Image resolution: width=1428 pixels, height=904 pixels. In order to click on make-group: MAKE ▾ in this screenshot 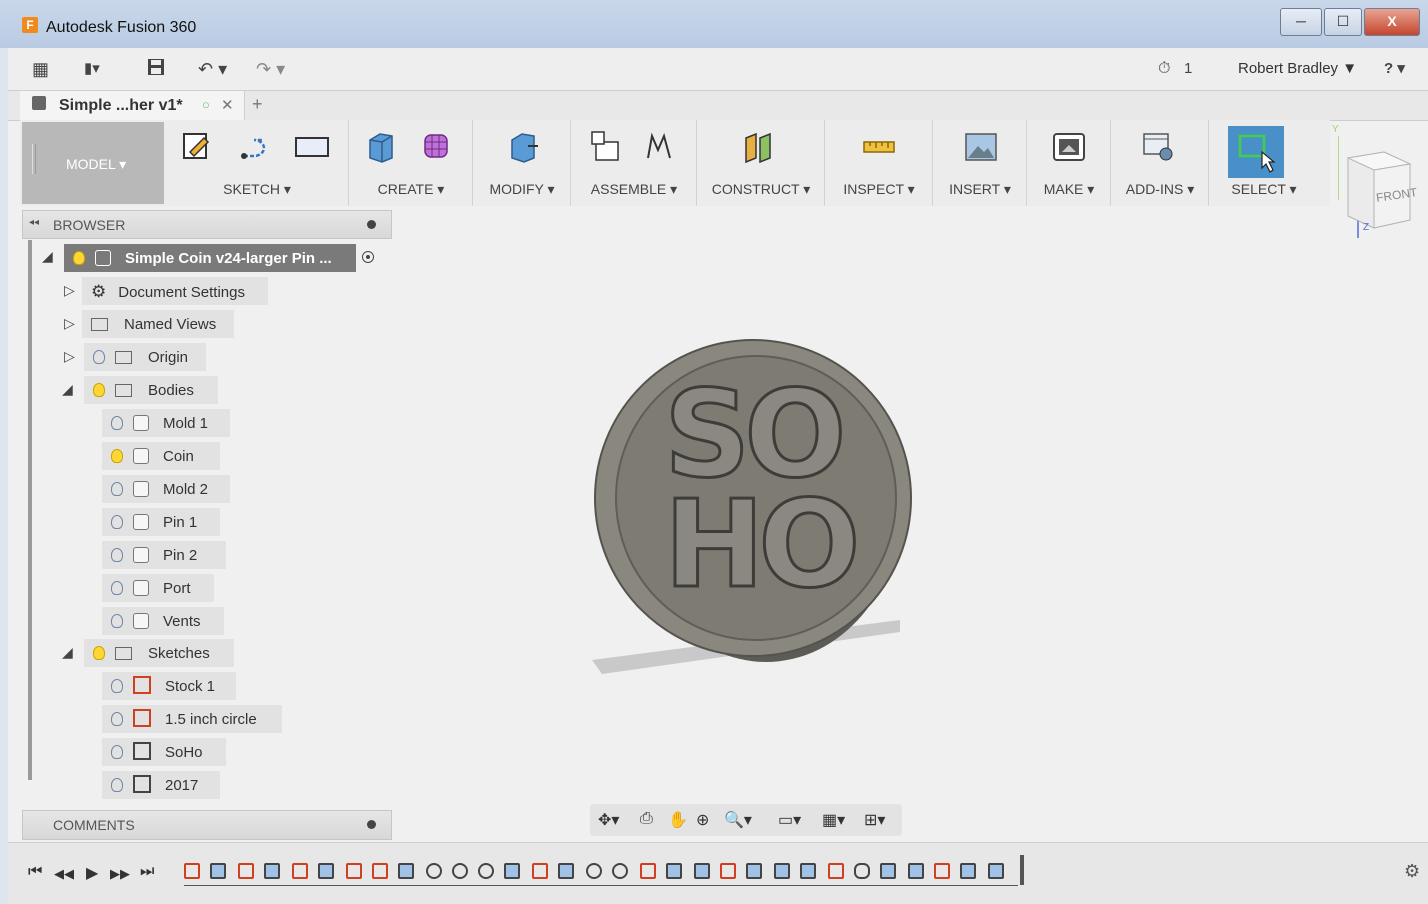, I will do `click(1069, 163)`.